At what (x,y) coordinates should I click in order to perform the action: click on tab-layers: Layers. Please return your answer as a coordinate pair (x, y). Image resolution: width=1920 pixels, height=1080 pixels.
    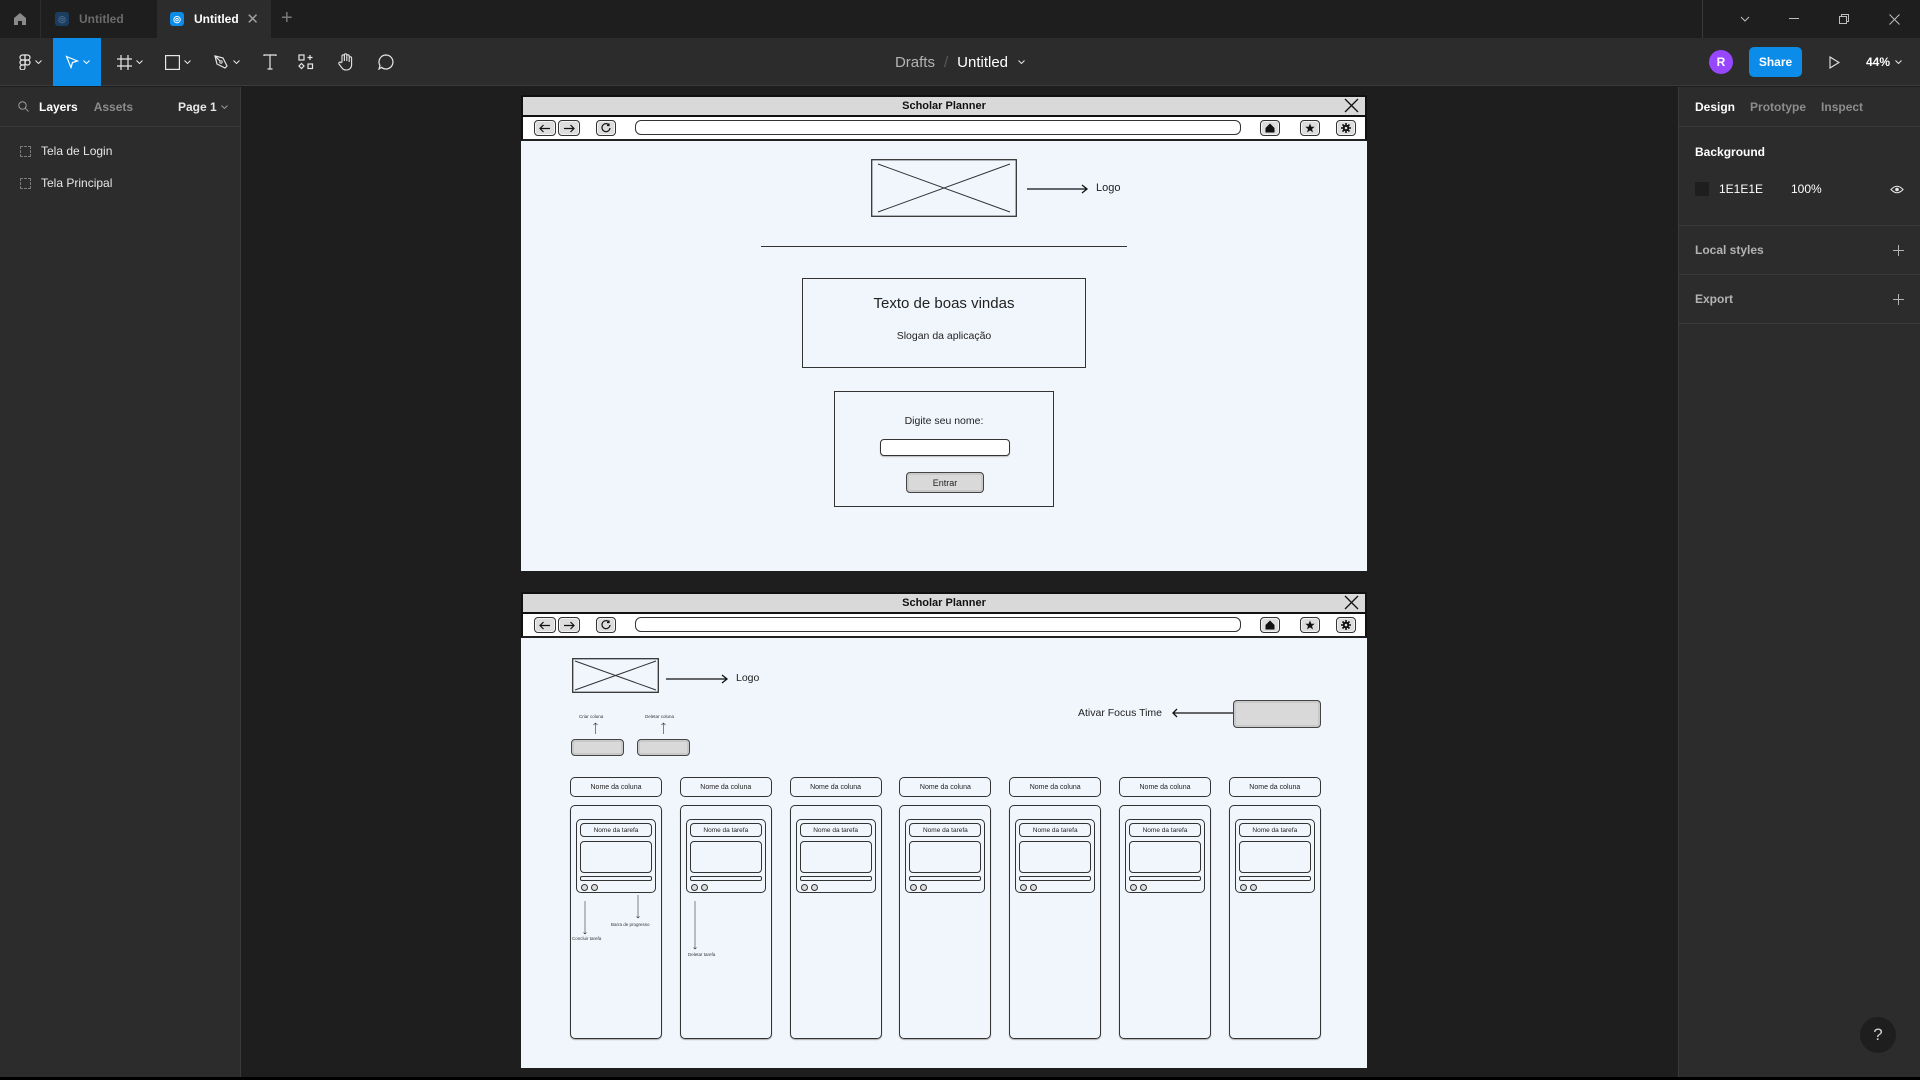
    Looking at the image, I should click on (58, 107).